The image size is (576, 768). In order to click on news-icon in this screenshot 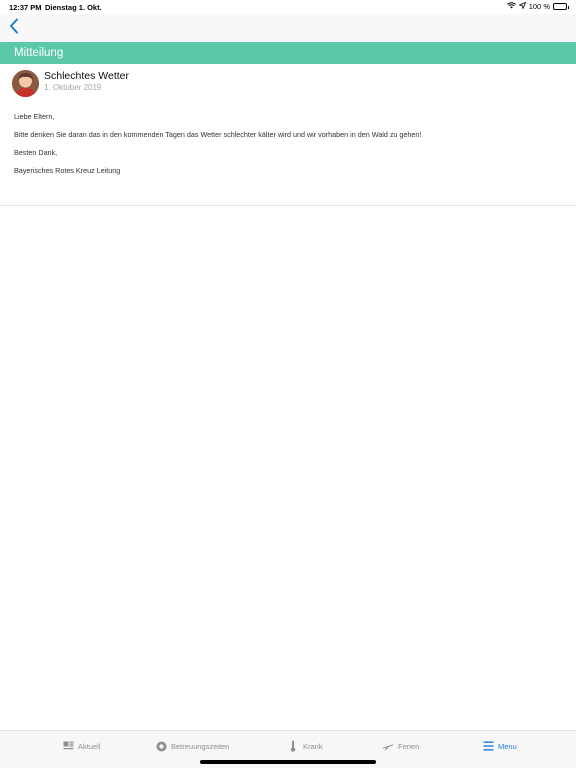, I will do `click(68, 746)`.